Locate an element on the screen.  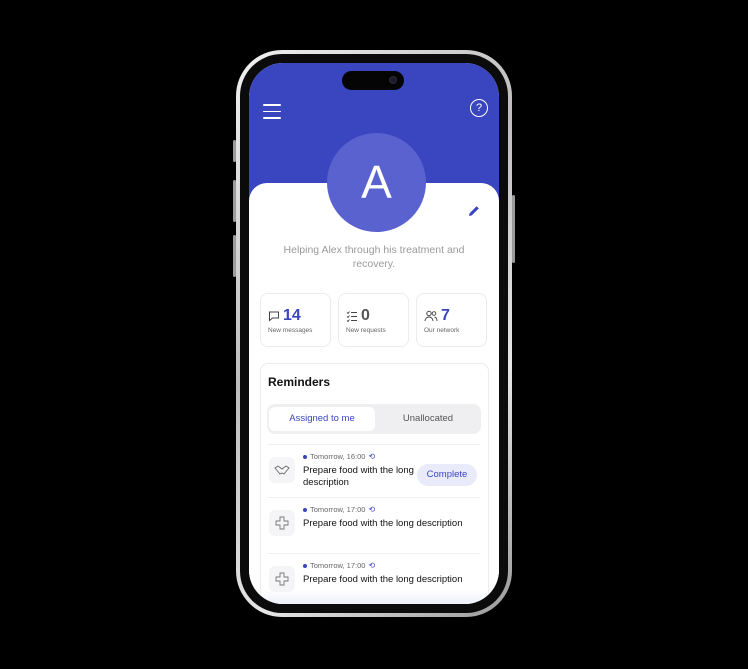
stat-new-messages: 14 New messages is located at coordinates (295, 320).